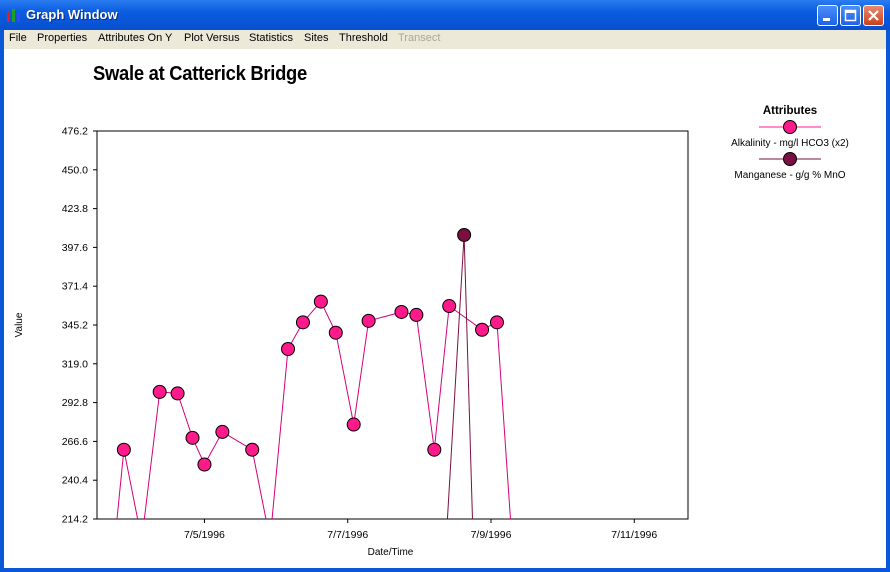 The width and height of the screenshot is (890, 572). Describe the element at coordinates (75, 287) in the screenshot. I see `y-tick-label: 371.4` at that location.